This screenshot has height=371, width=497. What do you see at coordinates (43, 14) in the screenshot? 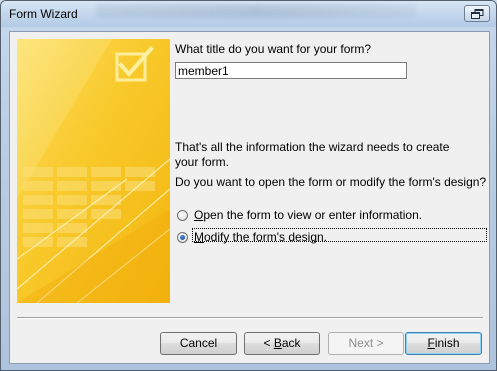
I see `window-title: Form Wizard` at bounding box center [43, 14].